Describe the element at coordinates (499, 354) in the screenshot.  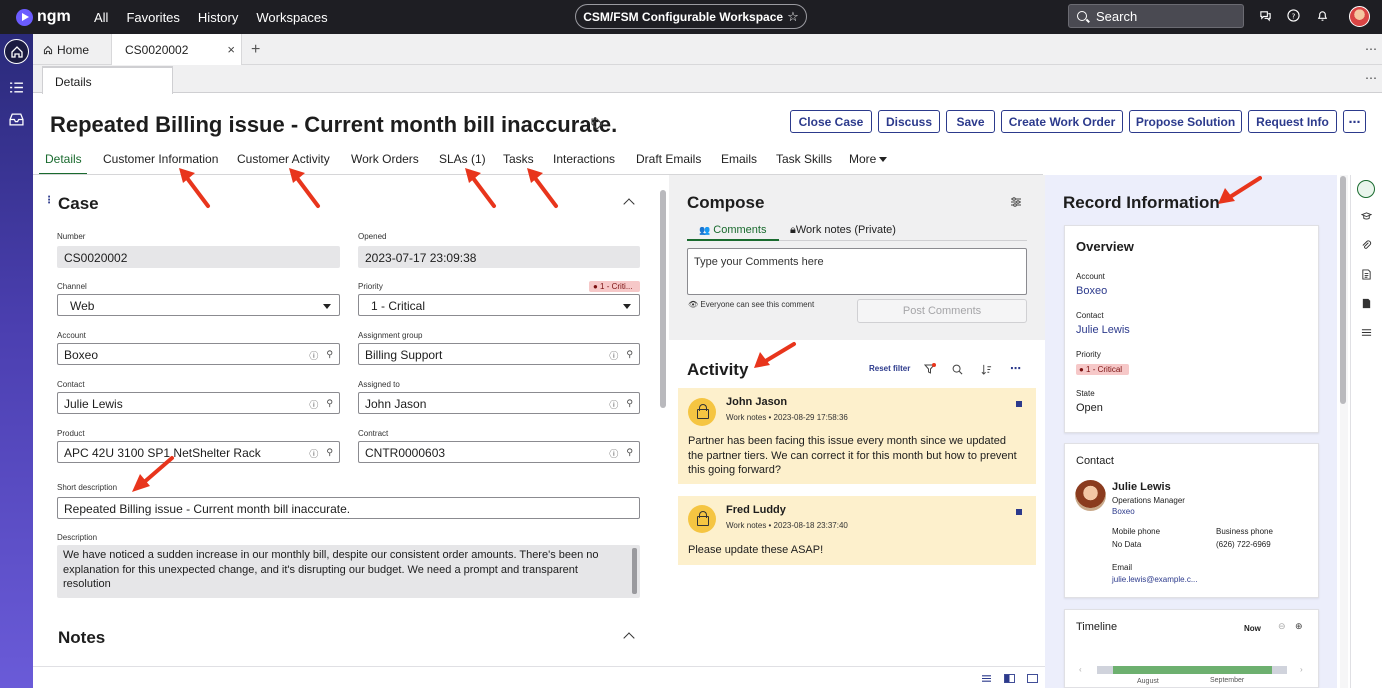
I see `assignment-group-field: Billing Support ⓘ ⚲` at that location.